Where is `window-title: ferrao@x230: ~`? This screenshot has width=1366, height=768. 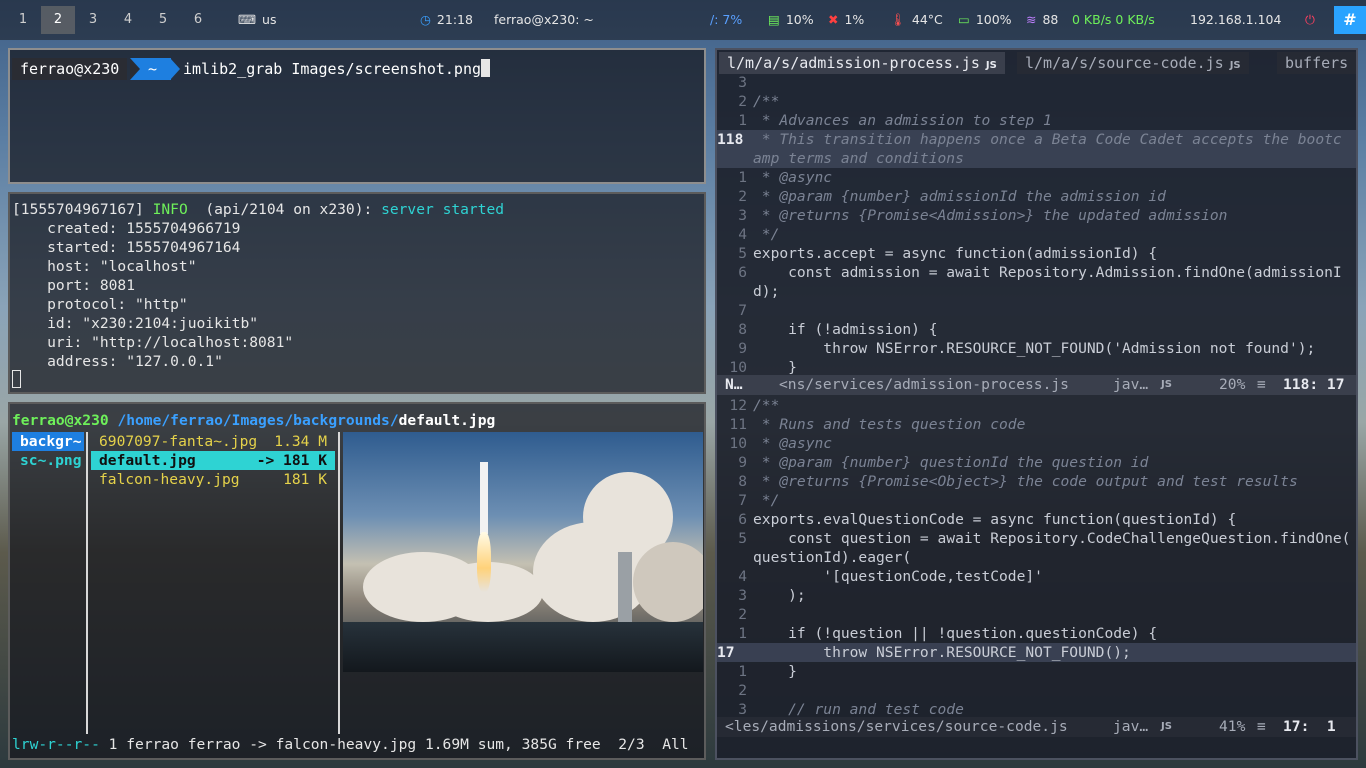
window-title: ferrao@x230: ~ is located at coordinates (544, 19).